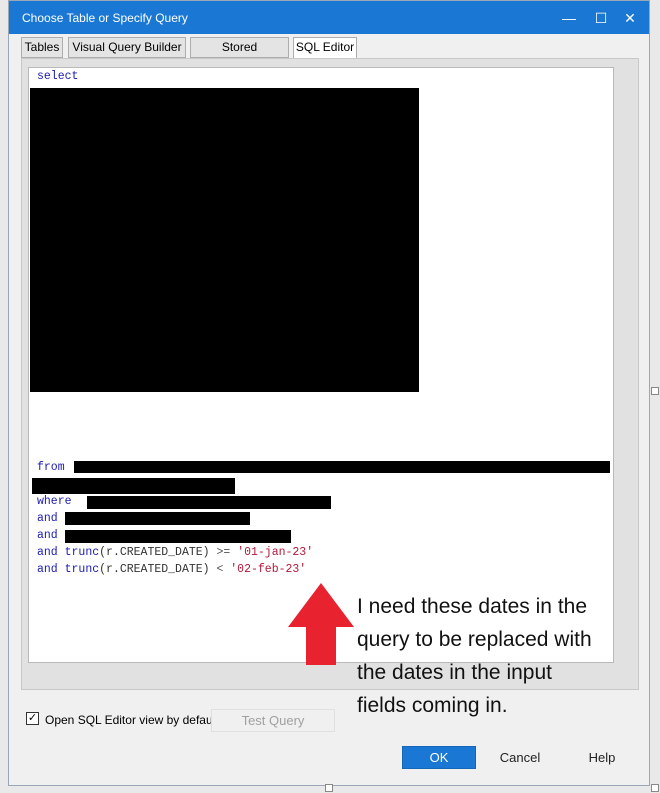 This screenshot has height=793, width=660. Describe the element at coordinates (268, 569) in the screenshot. I see `sql-date-literal: '02-feb-23'` at that location.